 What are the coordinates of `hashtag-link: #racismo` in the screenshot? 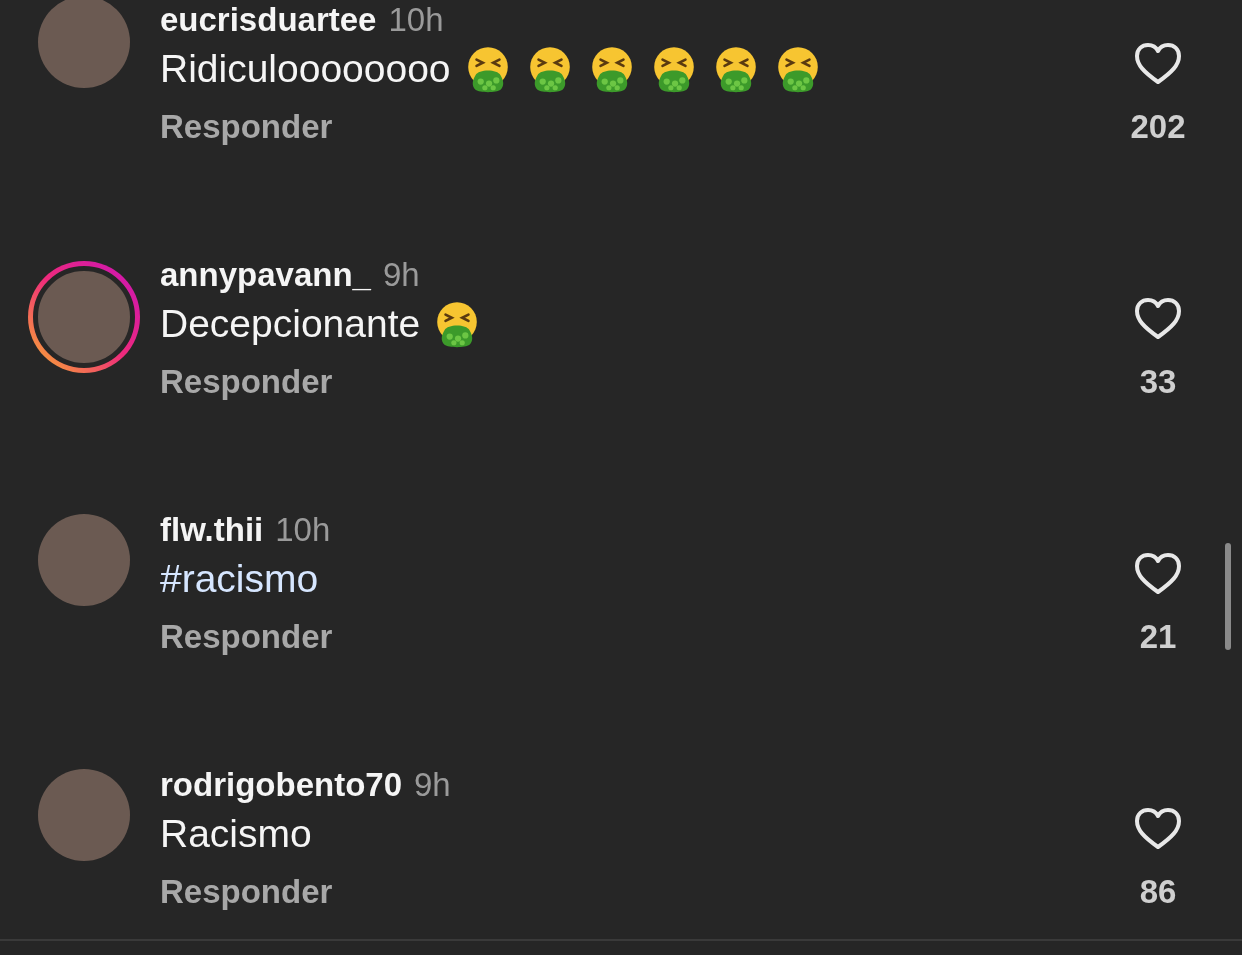 It's located at (239, 579).